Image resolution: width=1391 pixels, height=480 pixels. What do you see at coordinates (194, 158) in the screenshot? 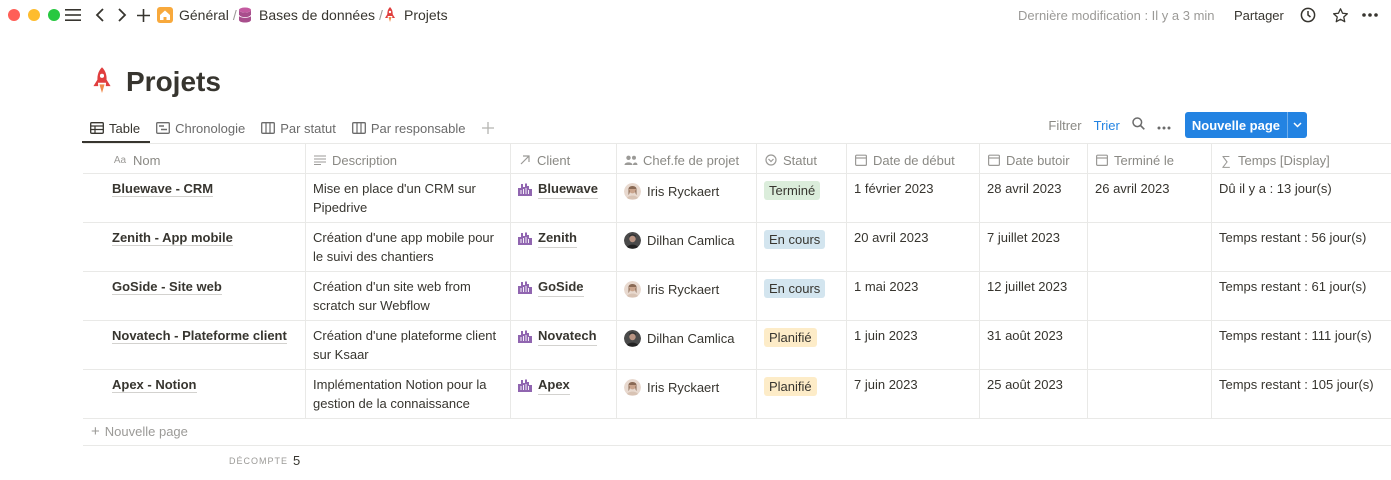
I see `column-header-nom: Aa Nom` at bounding box center [194, 158].